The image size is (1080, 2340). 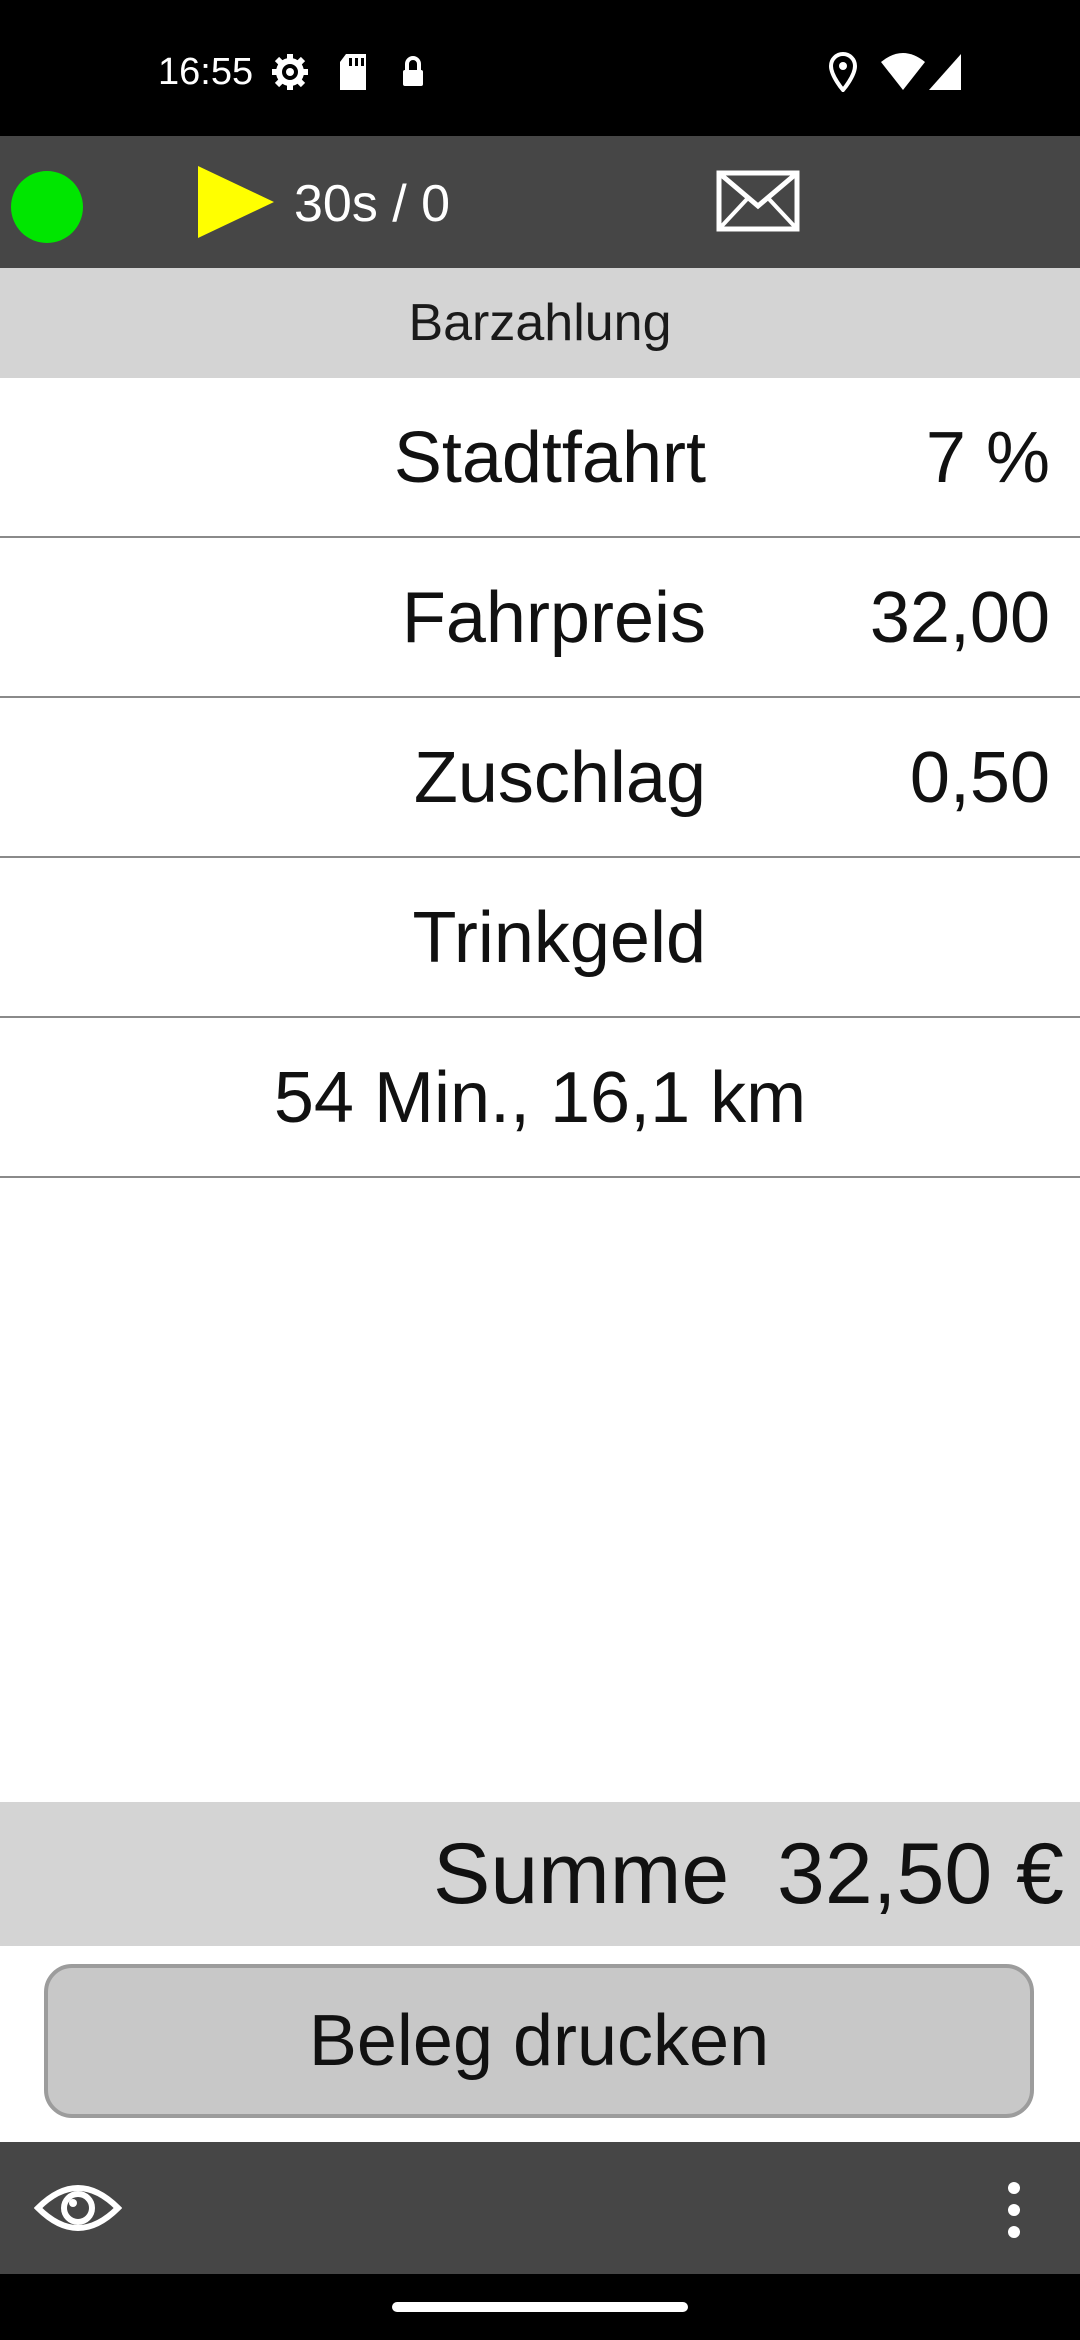 I want to click on row-label: Fahrpreis, so click(x=553, y=618).